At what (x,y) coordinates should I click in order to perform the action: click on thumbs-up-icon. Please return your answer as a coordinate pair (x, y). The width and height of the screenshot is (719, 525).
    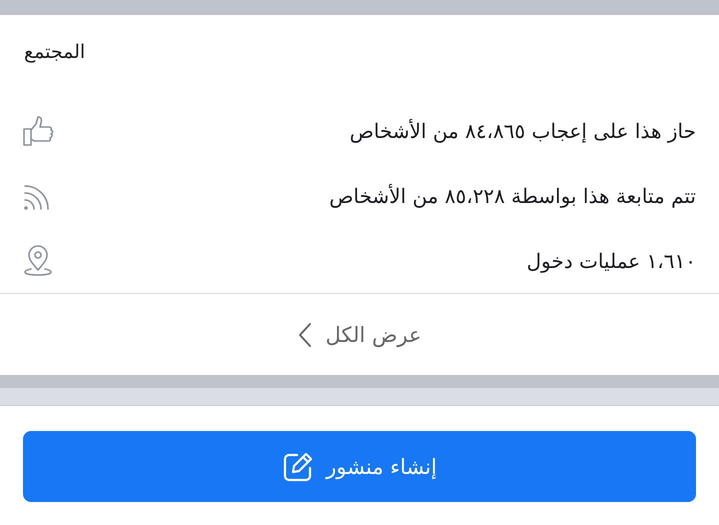
    Looking at the image, I should click on (38, 130).